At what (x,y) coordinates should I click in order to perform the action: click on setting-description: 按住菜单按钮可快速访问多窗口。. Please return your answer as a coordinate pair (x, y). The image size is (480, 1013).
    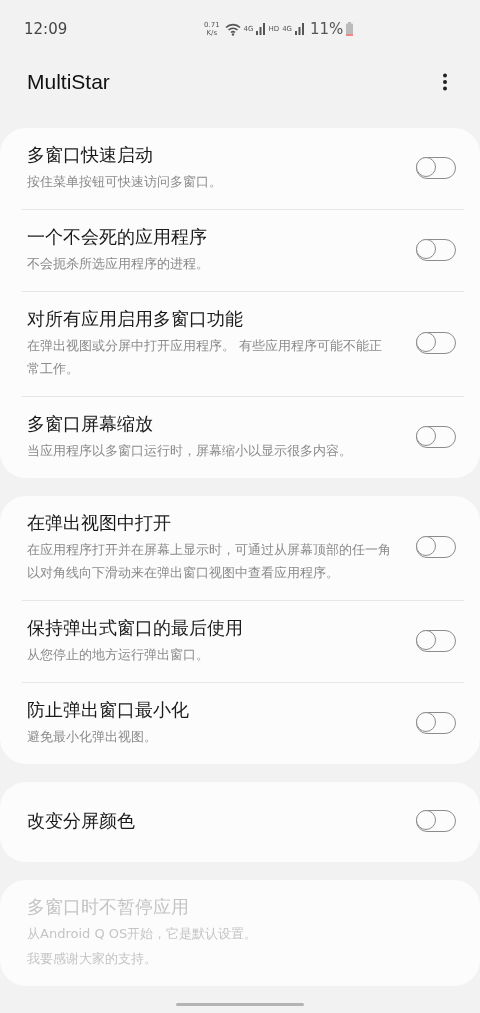
    Looking at the image, I should click on (125, 182).